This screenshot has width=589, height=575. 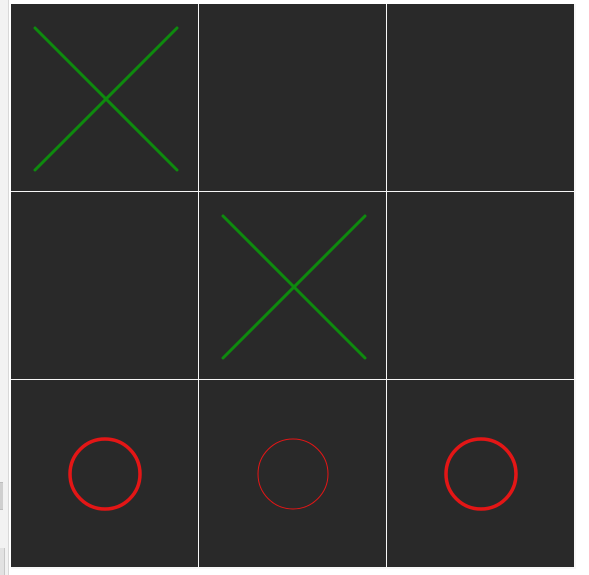 I want to click on board-cell-r3-c2, so click(x=292, y=473).